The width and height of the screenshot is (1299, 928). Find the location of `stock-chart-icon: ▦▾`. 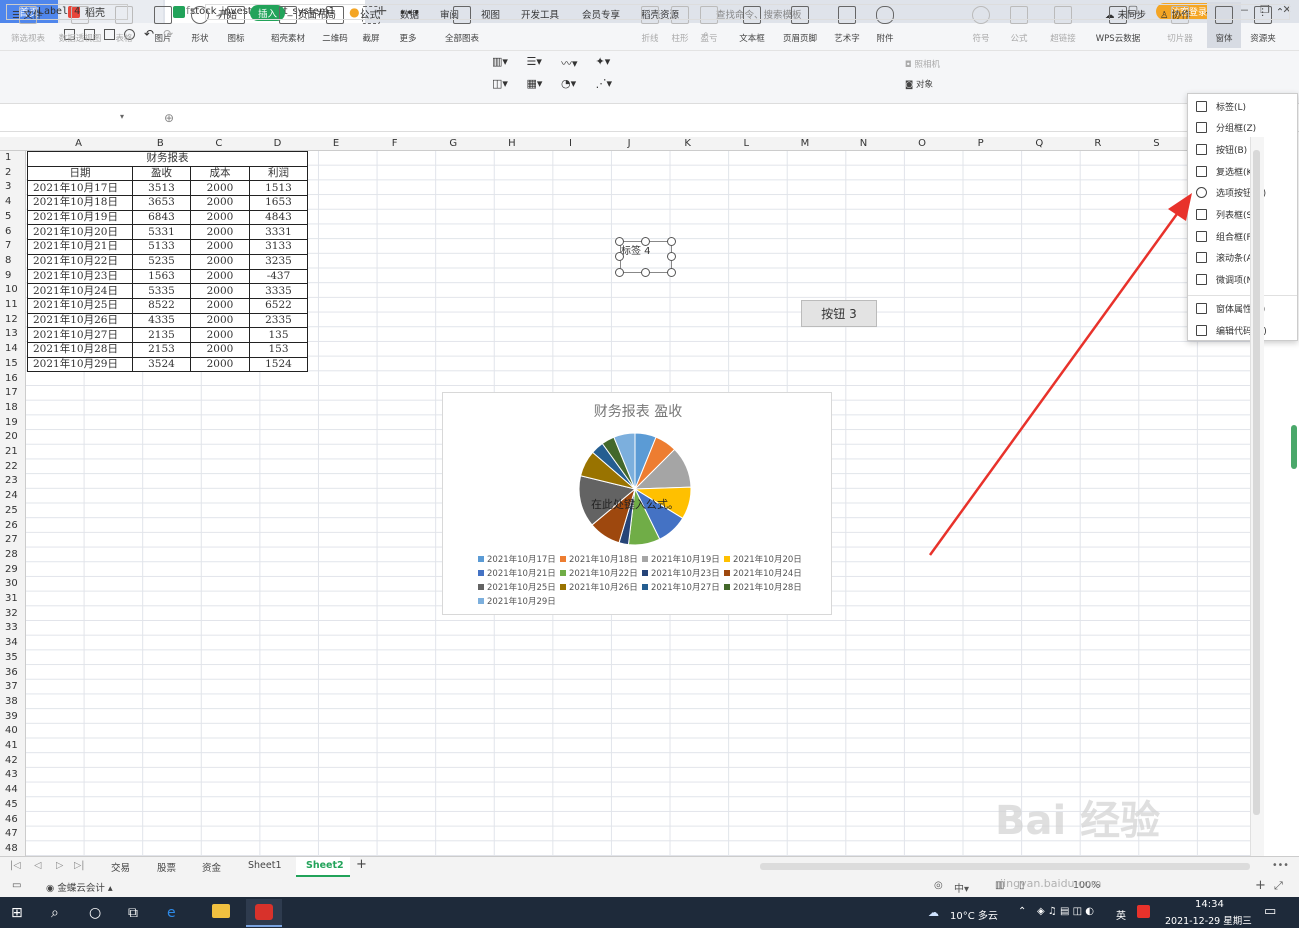

stock-chart-icon: ▦▾ is located at coordinates (543, 87).